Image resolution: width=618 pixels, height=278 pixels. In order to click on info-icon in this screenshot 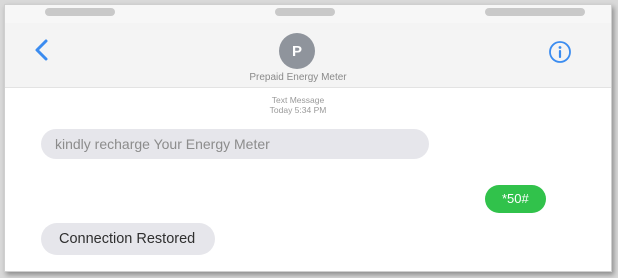, I will do `click(560, 52)`.